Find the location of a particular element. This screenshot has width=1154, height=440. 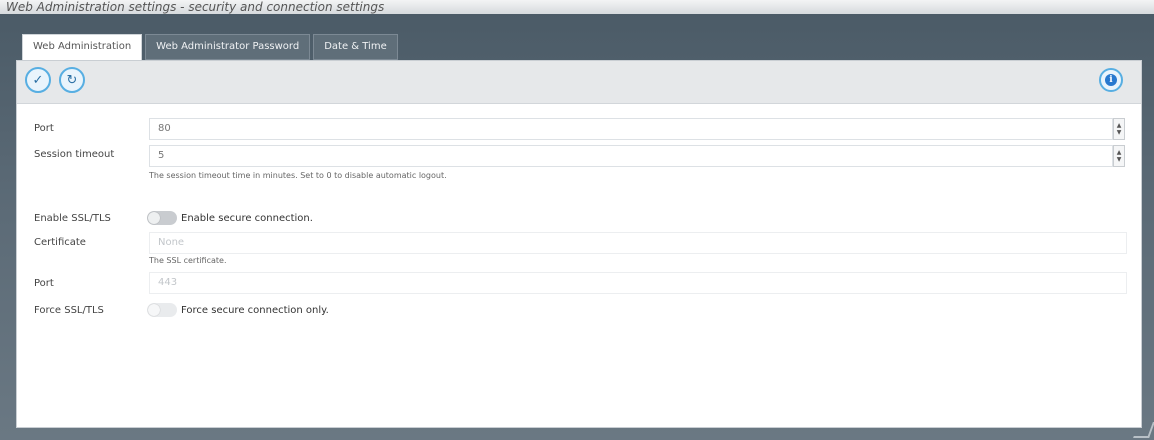

info-icon: i is located at coordinates (1111, 80).